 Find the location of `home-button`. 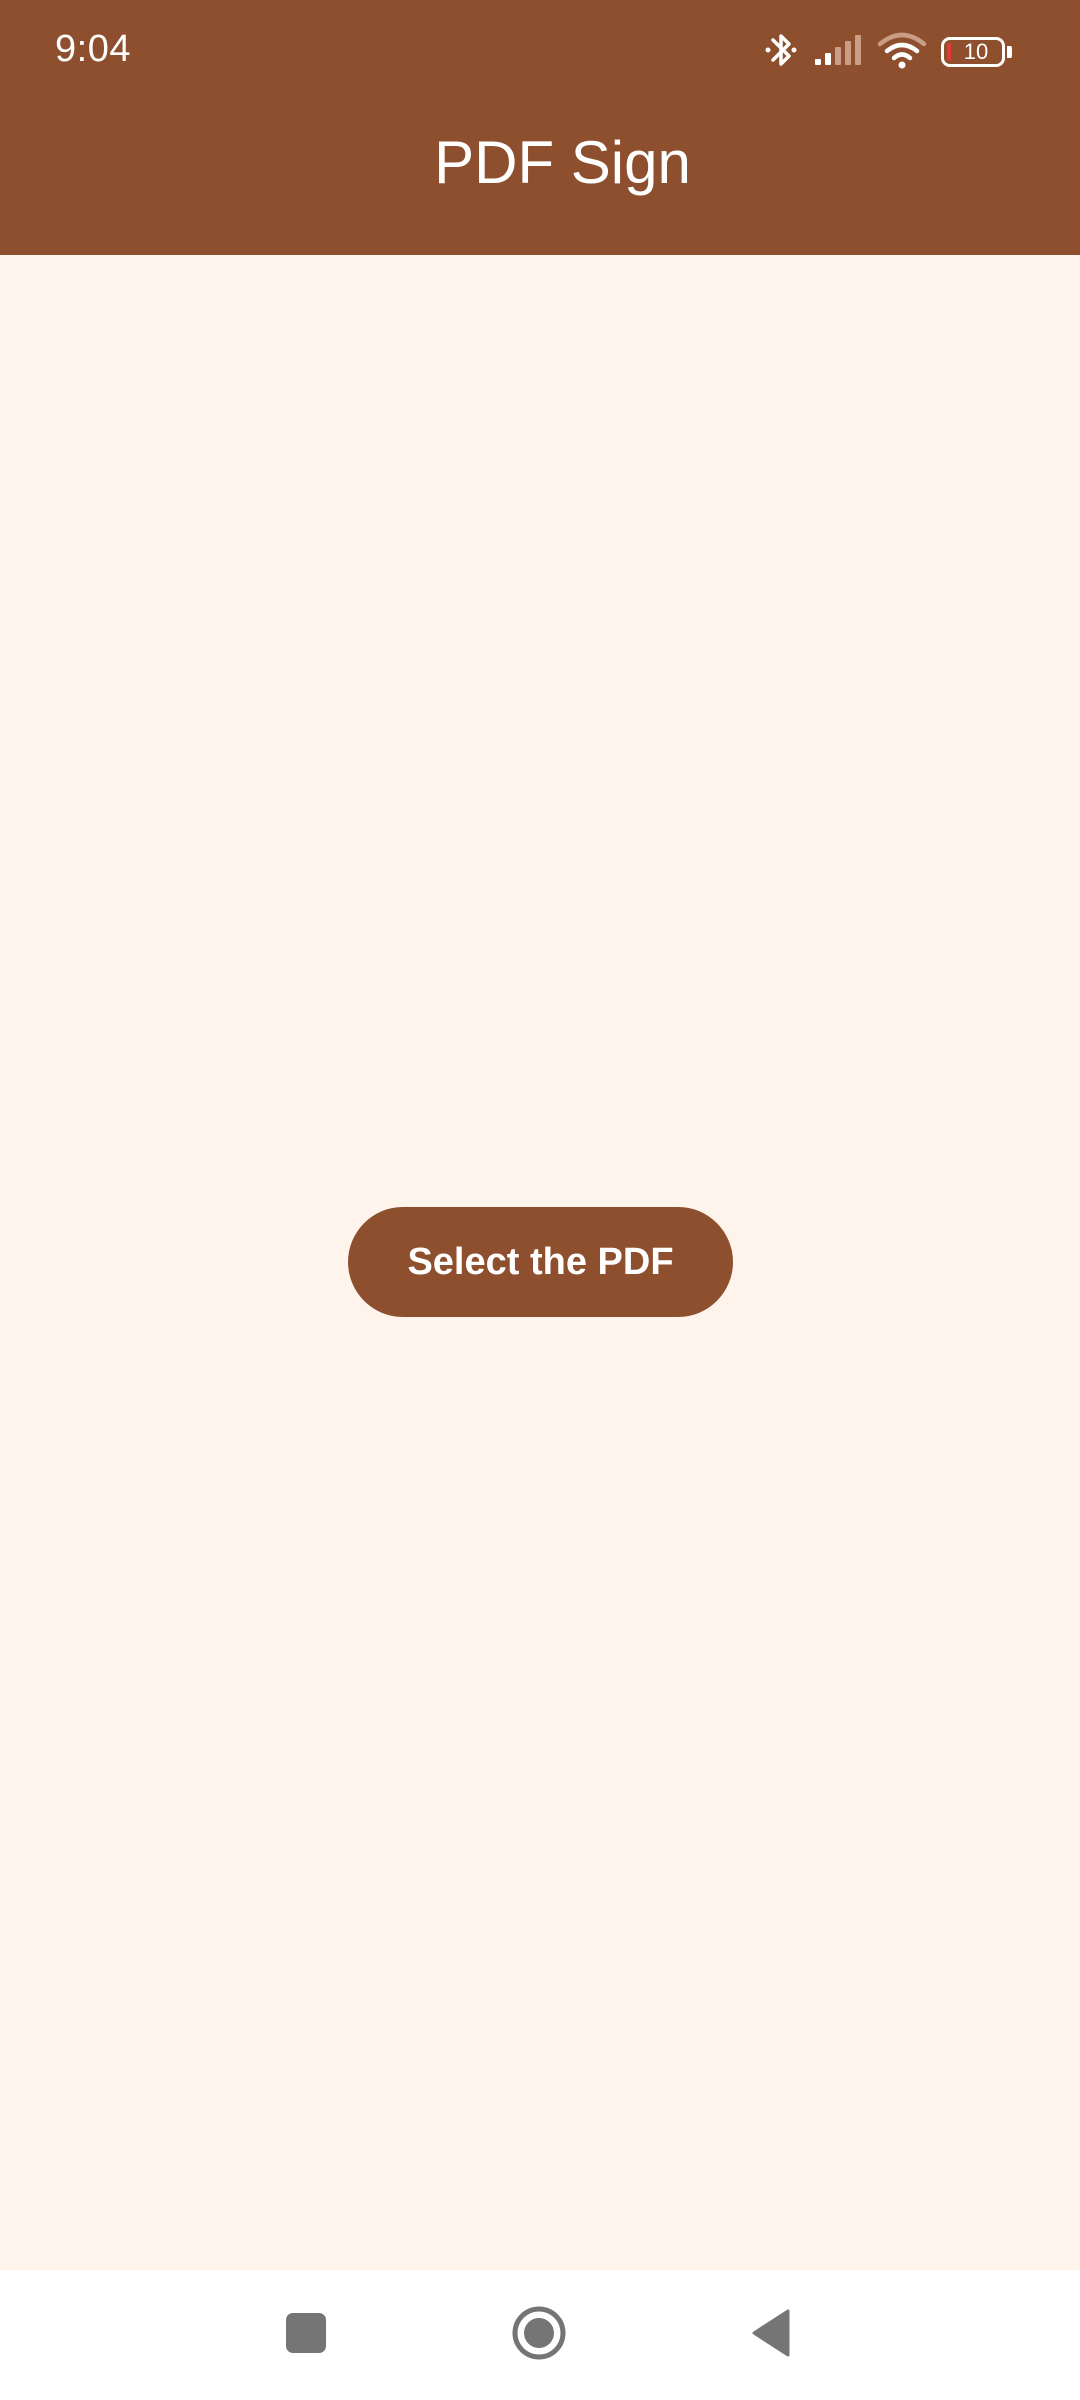

home-button is located at coordinates (539, 2335).